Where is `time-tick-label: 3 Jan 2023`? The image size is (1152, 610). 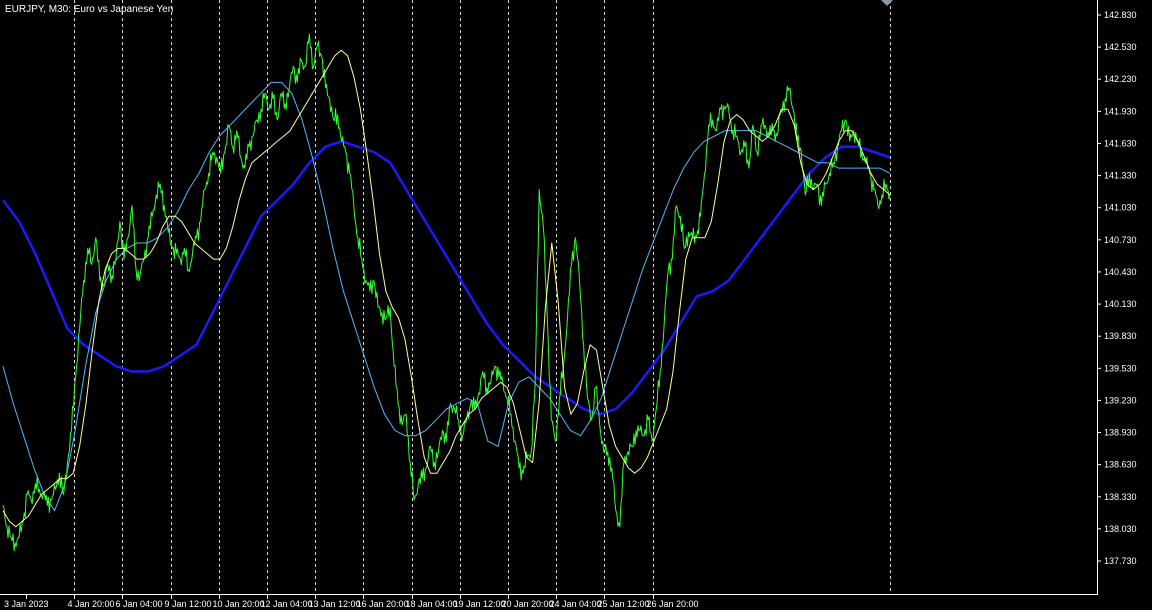
time-tick-label: 3 Jan 2023 is located at coordinates (26, 604).